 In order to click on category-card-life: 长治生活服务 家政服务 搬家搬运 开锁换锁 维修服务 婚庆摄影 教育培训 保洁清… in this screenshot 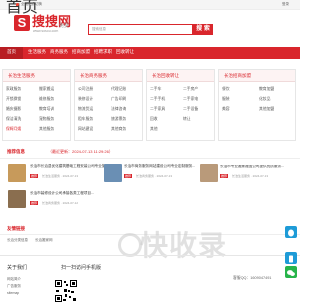, I will do `click(36, 105)`.